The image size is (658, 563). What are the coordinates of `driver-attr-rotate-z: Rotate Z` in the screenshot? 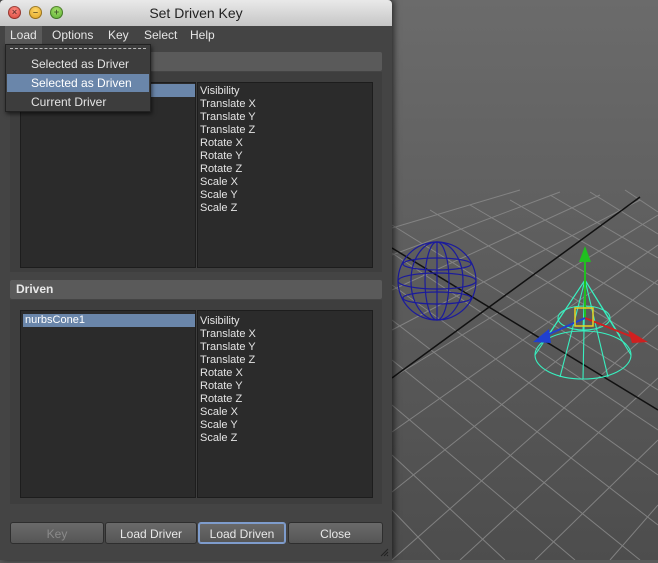 It's located at (221, 169).